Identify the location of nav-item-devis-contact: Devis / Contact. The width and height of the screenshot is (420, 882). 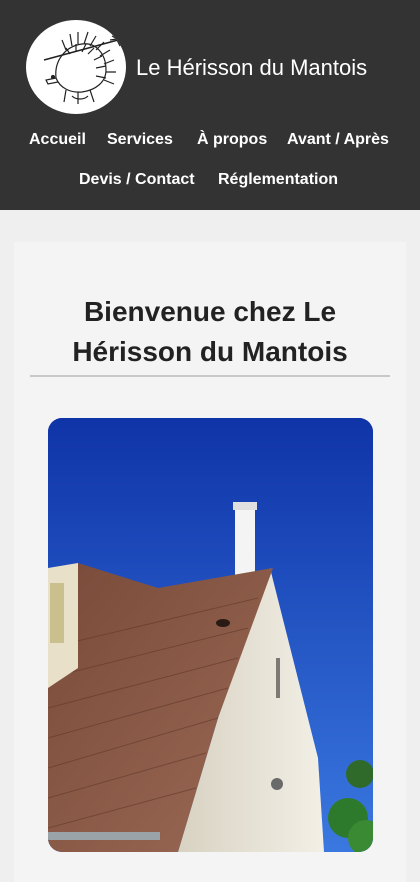
(137, 180).